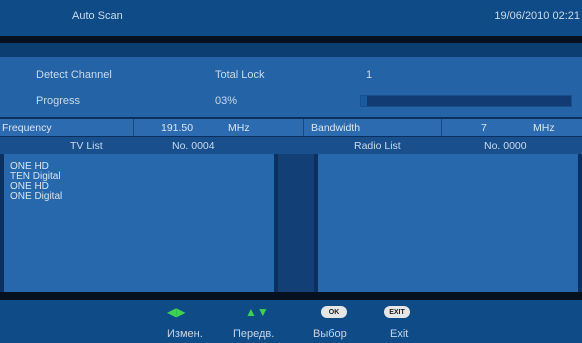 This screenshot has width=582, height=343. Describe the element at coordinates (291, 145) in the screenshot. I see `list-header-row: TV List No. 0004 Radio List No. 0000` at that location.